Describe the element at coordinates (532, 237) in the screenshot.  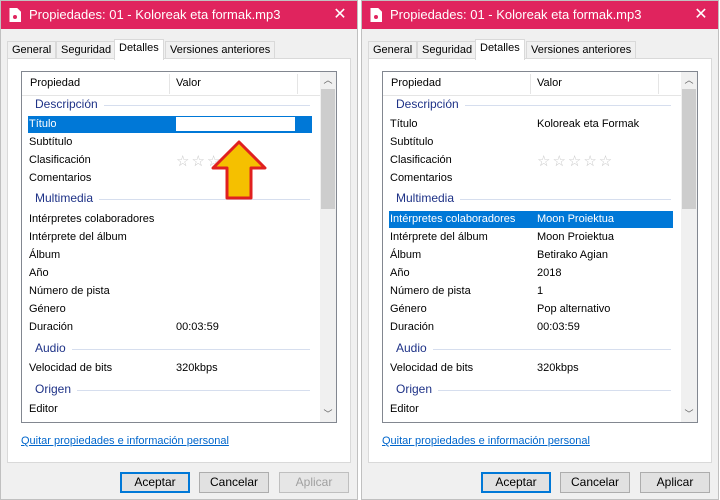
I see `row-album-artist: Intérprete del álbum Moon Proiektua` at that location.